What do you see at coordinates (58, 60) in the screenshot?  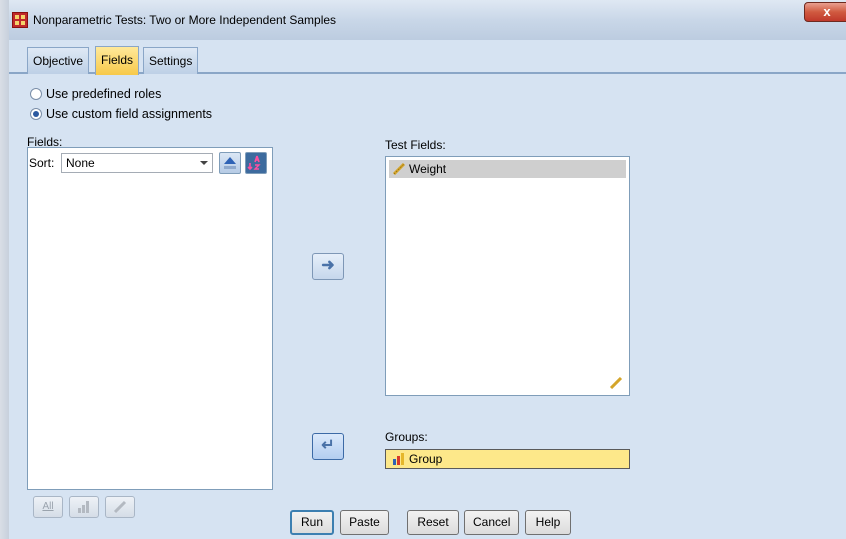 I see `tab-objective: Objective` at bounding box center [58, 60].